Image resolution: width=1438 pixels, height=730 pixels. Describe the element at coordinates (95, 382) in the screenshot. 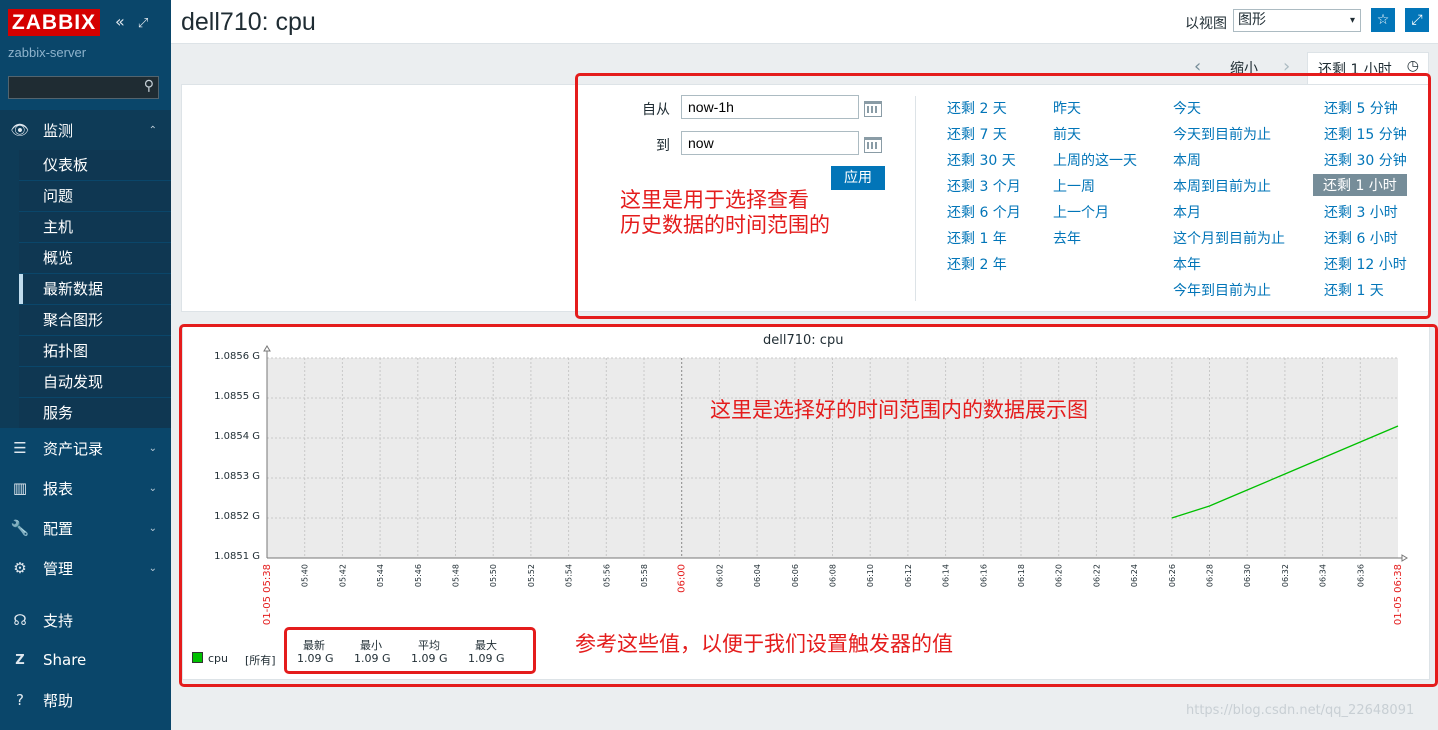

I see `menu-item-discovery: 自动发现` at that location.